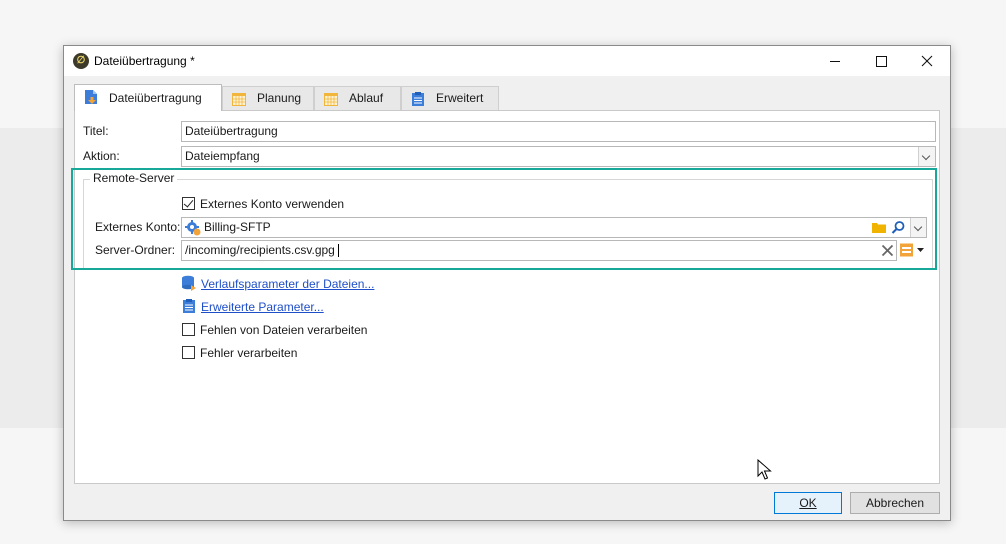 The image size is (1006, 544). What do you see at coordinates (558, 156) in the screenshot?
I see `action-select: Dateiempfang` at bounding box center [558, 156].